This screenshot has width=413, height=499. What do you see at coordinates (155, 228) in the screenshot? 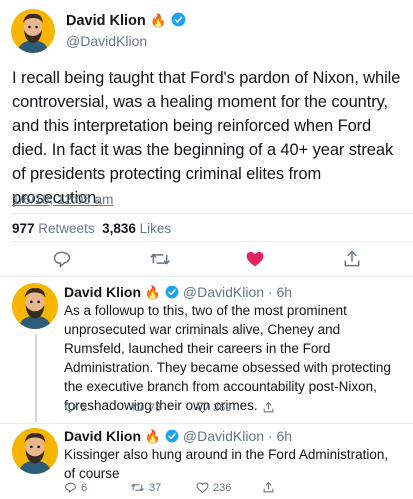
I see `likes-label: Likes` at bounding box center [155, 228].